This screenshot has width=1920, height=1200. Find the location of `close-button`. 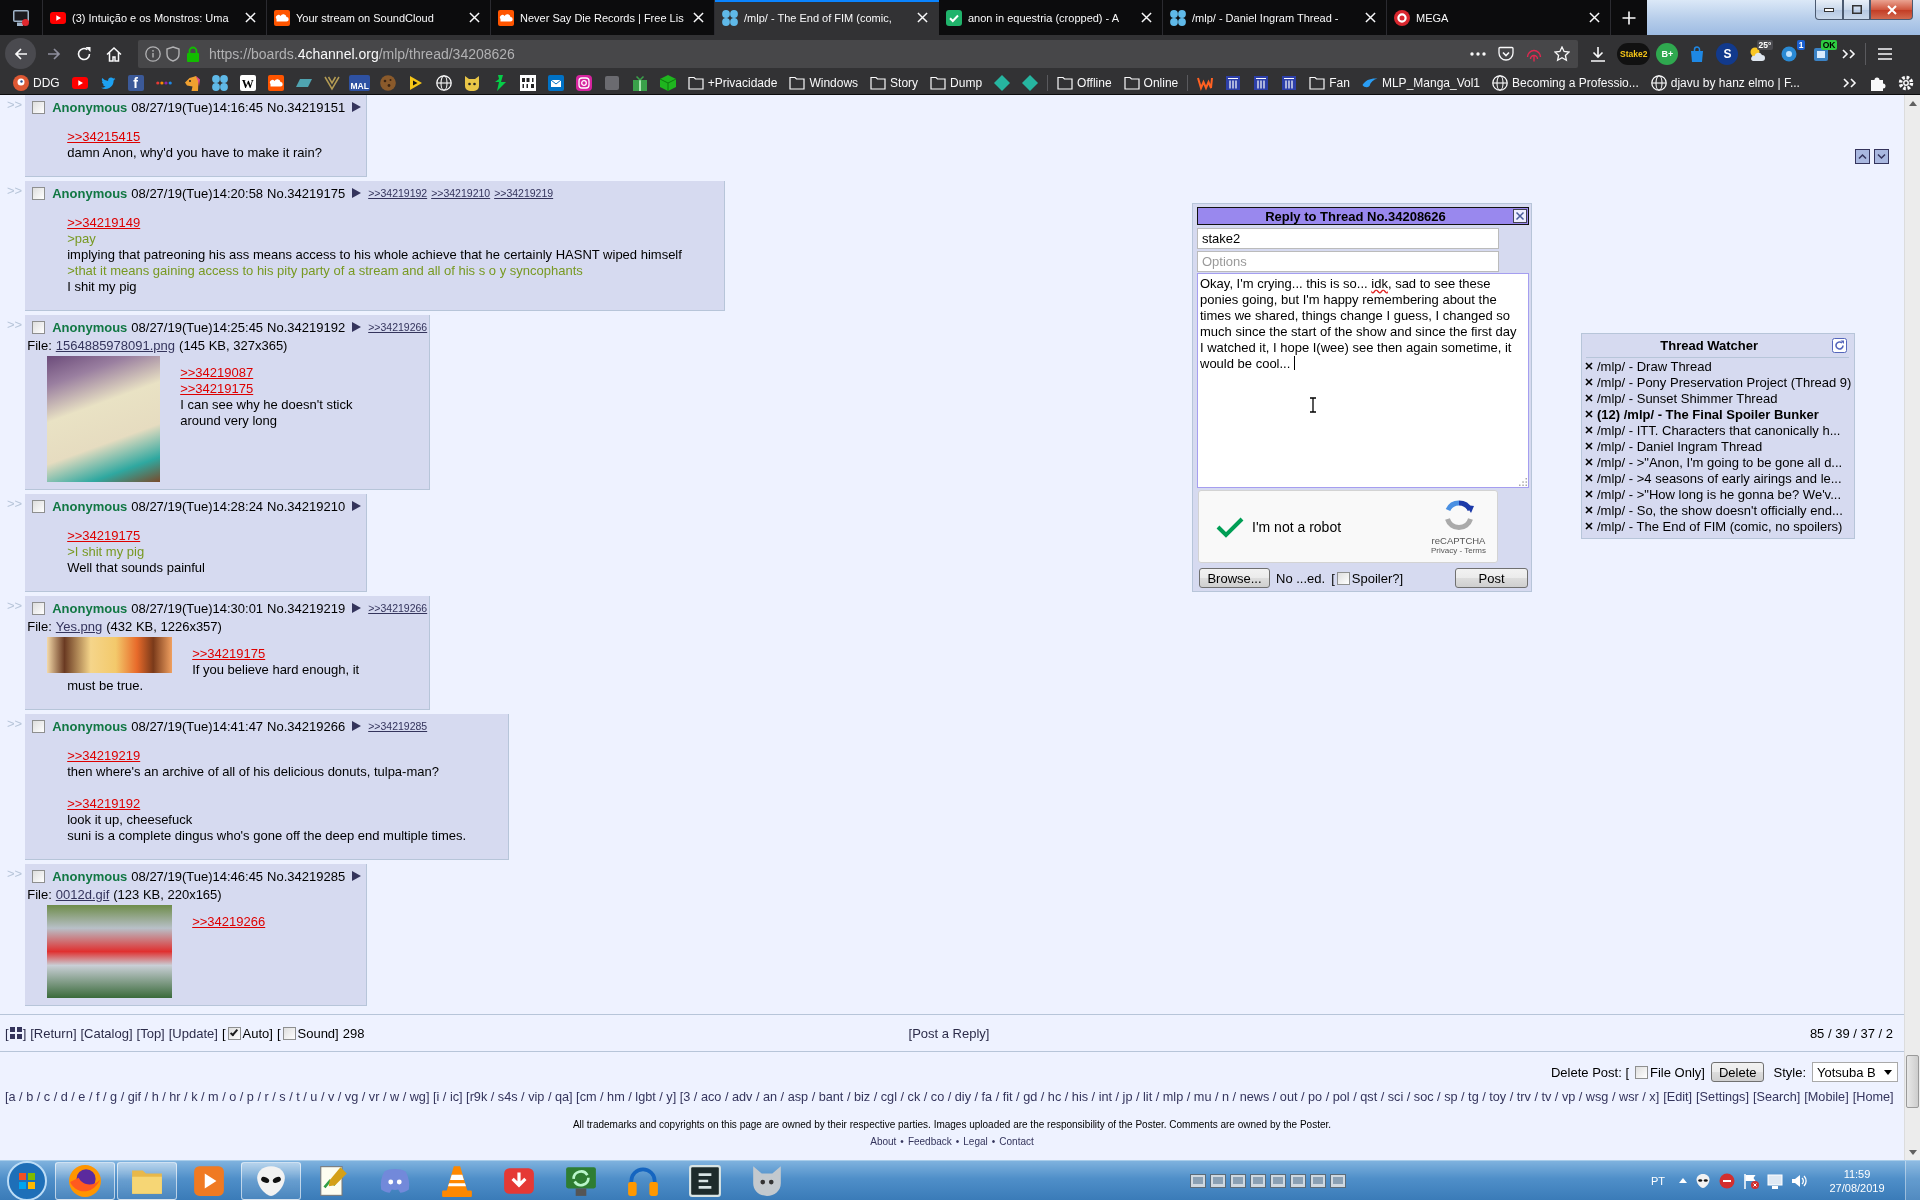

close-button is located at coordinates (1891, 10).